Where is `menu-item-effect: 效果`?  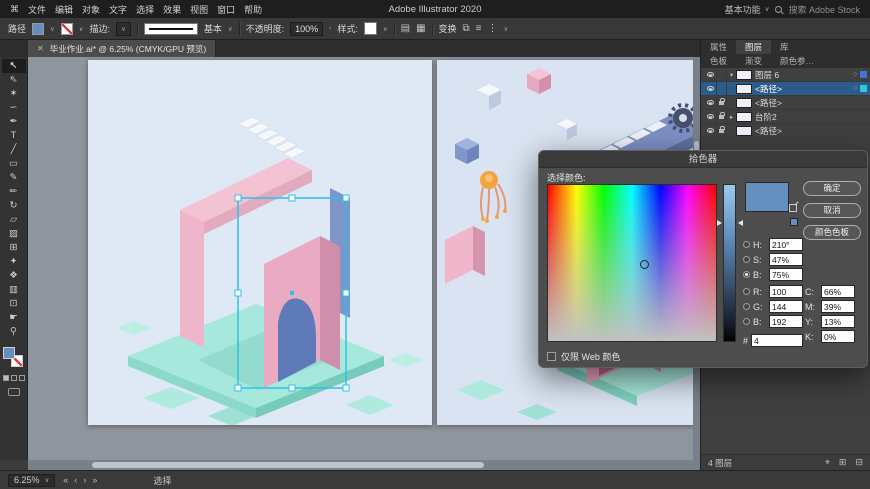 menu-item-effect: 效果 is located at coordinates (172, 9).